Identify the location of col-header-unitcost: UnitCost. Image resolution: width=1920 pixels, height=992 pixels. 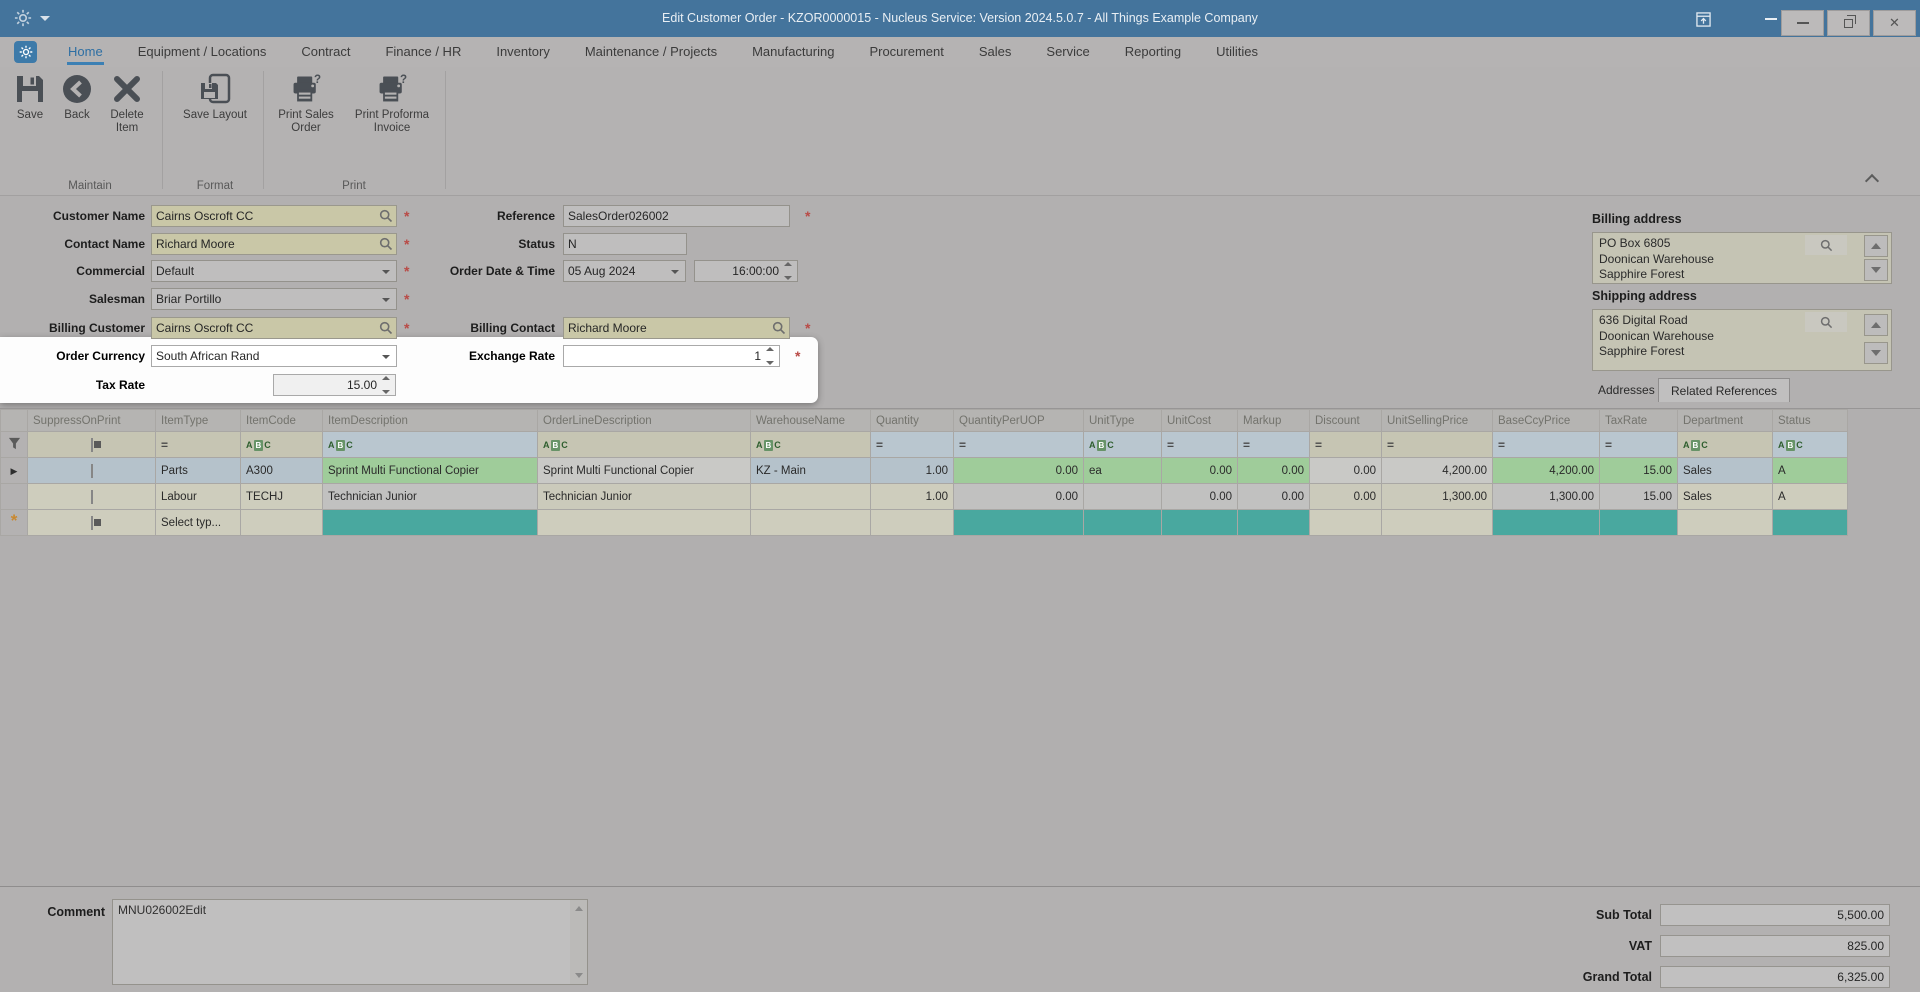
(1199, 420).